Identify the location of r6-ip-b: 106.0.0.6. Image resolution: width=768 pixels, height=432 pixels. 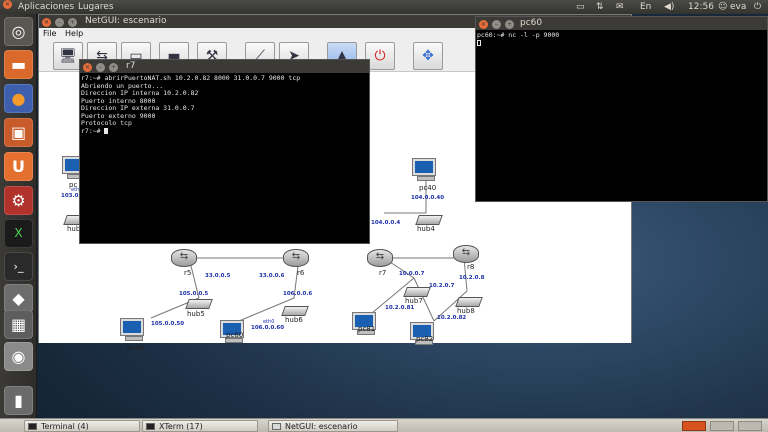
(298, 294).